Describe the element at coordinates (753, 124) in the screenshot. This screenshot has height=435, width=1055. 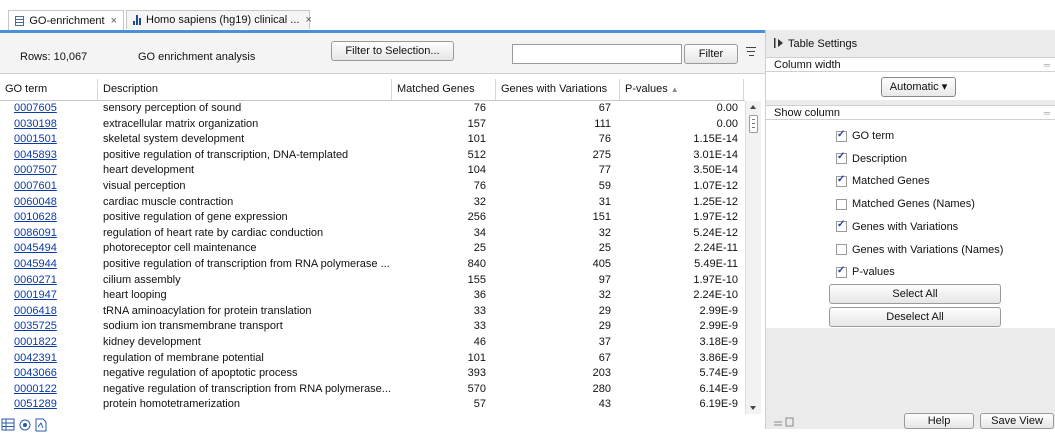
I see `scroll-thumb` at that location.